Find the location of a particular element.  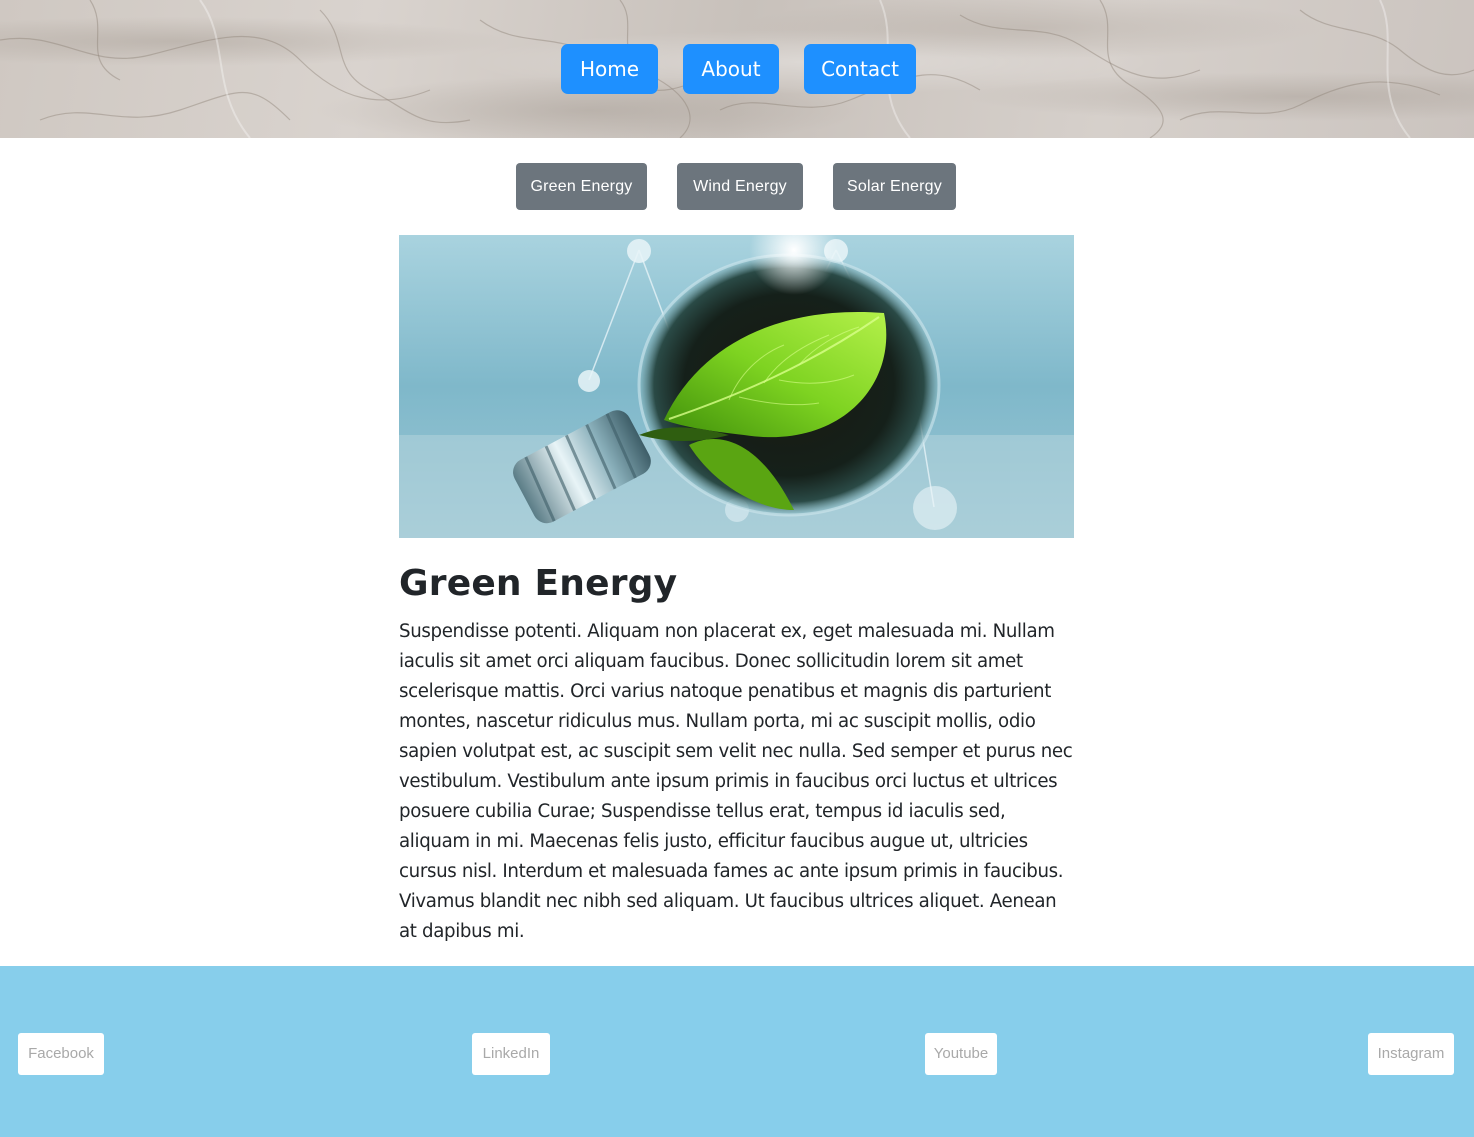

instagram-button: Instagram is located at coordinates (1411, 1054).